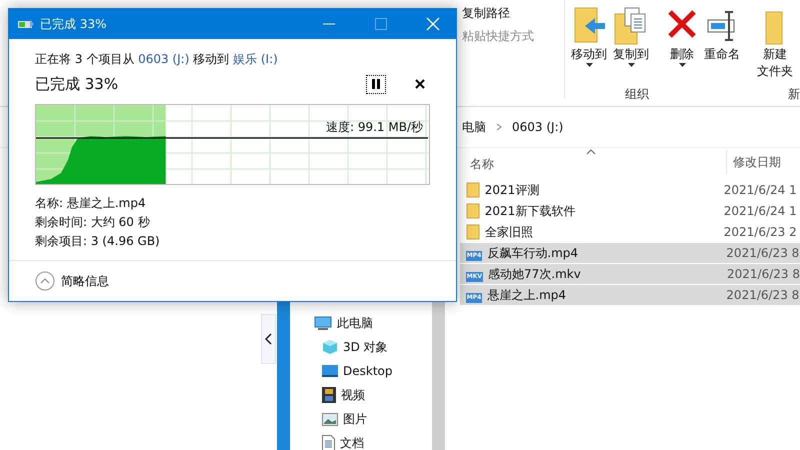 The height and width of the screenshot is (450, 800). I want to click on detail-text: 名称: 悬崖之上.mp4, so click(91, 203).